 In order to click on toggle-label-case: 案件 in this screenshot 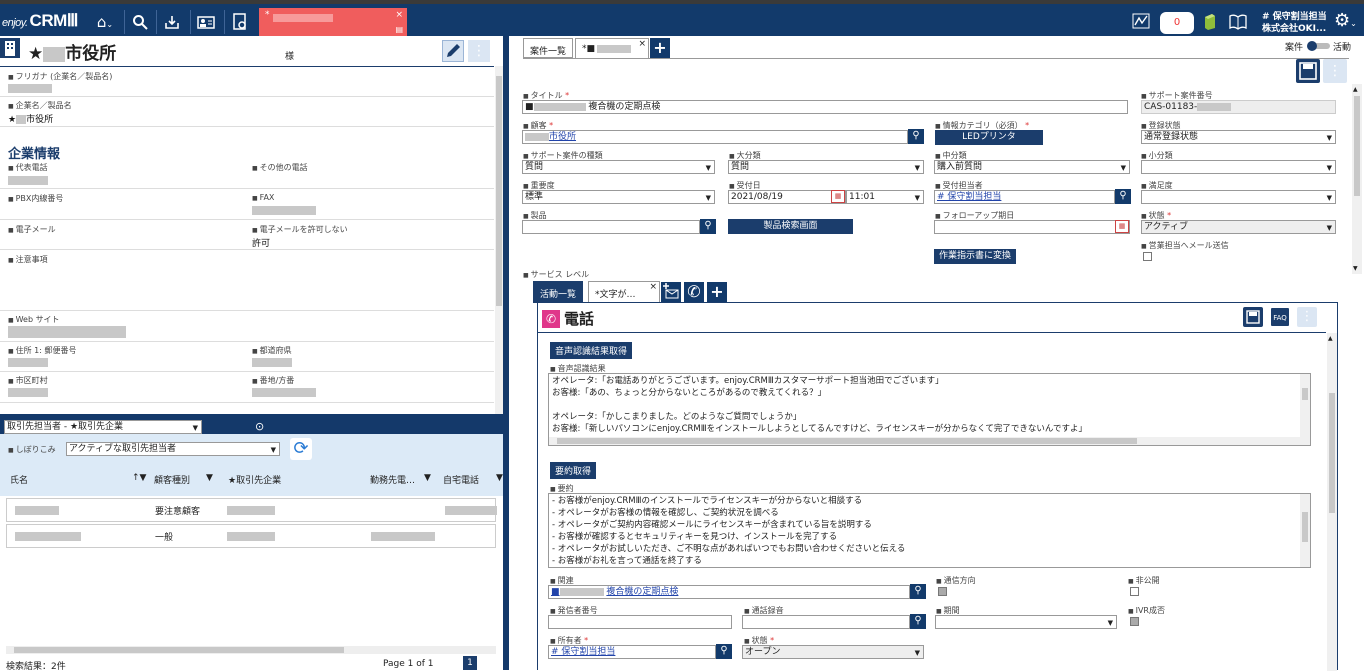, I will do `click(1294, 48)`.